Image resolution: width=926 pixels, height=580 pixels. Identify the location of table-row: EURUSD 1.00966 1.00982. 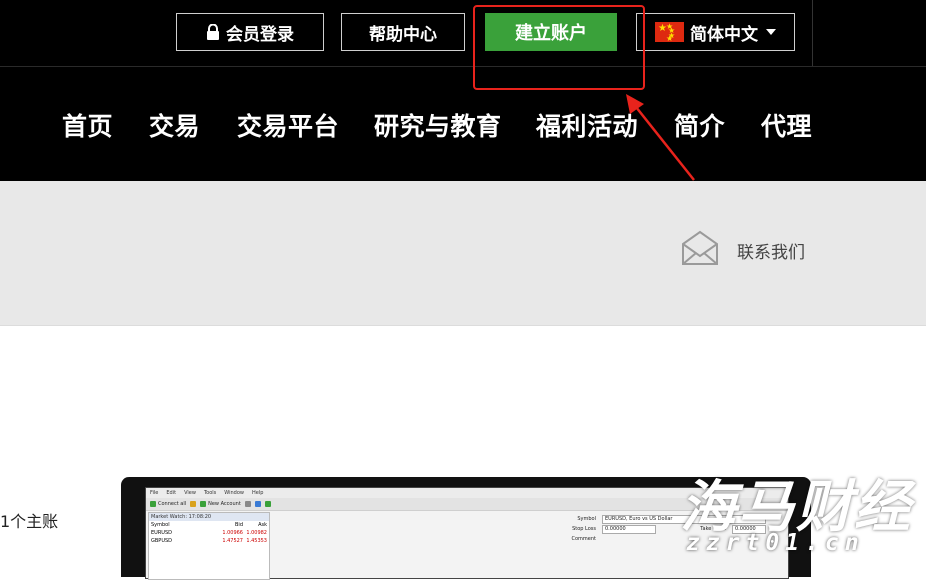
(209, 533).